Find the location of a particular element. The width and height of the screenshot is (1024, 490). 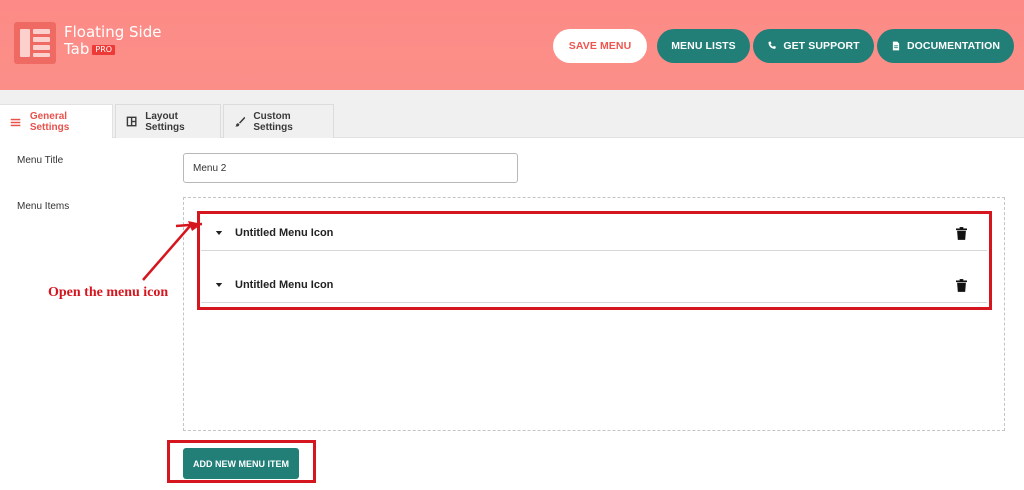

get-support-label: GET SUPPORT is located at coordinates (821, 46).